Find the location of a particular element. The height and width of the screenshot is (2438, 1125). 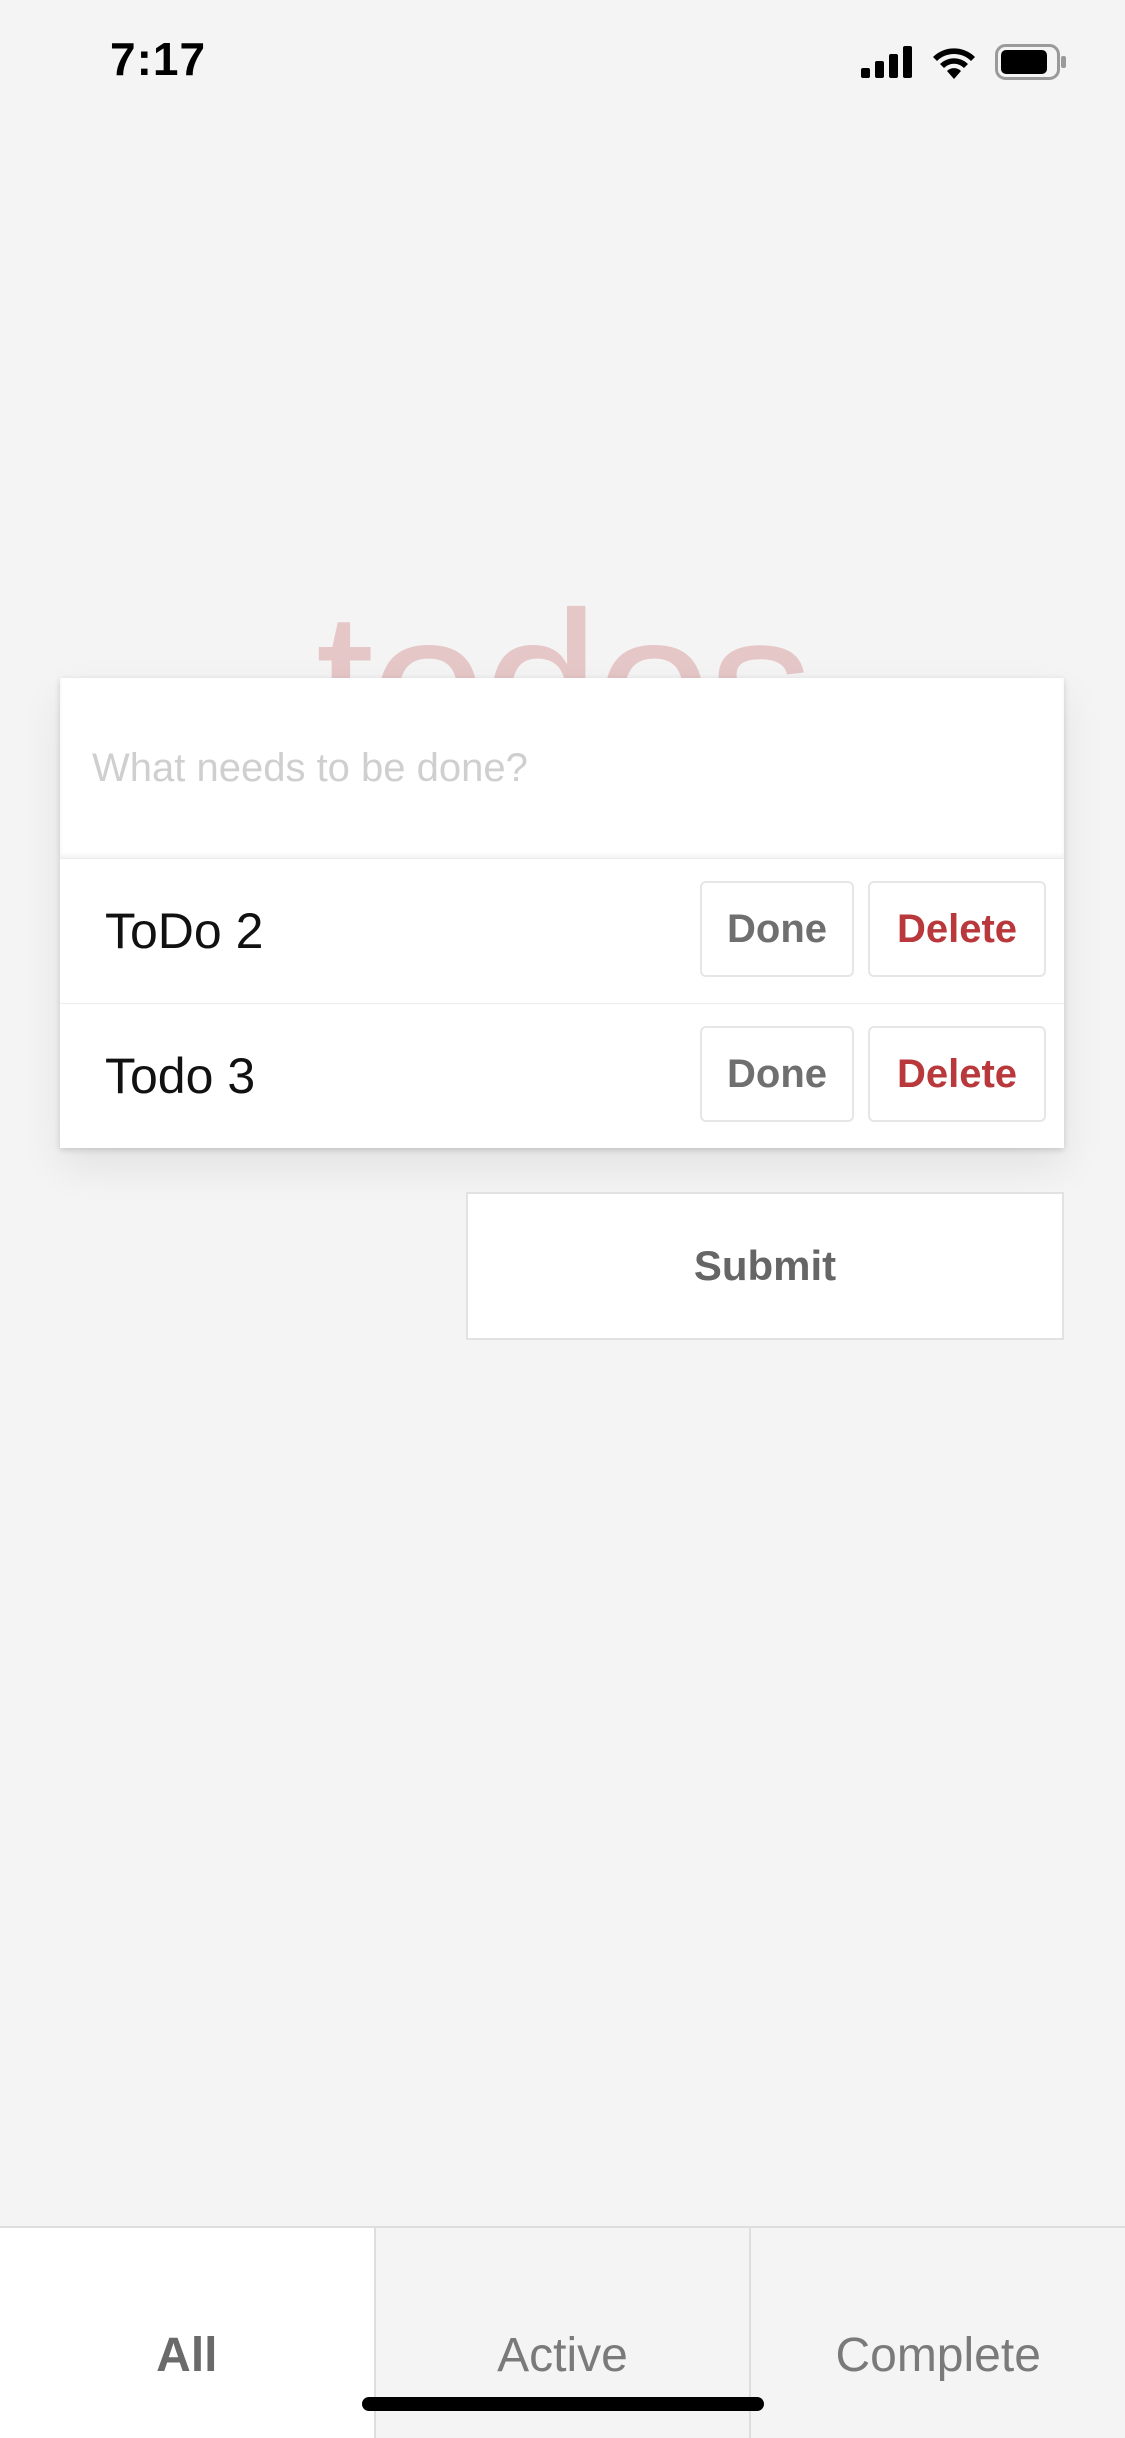

home-indicator is located at coordinates (563, 2404).